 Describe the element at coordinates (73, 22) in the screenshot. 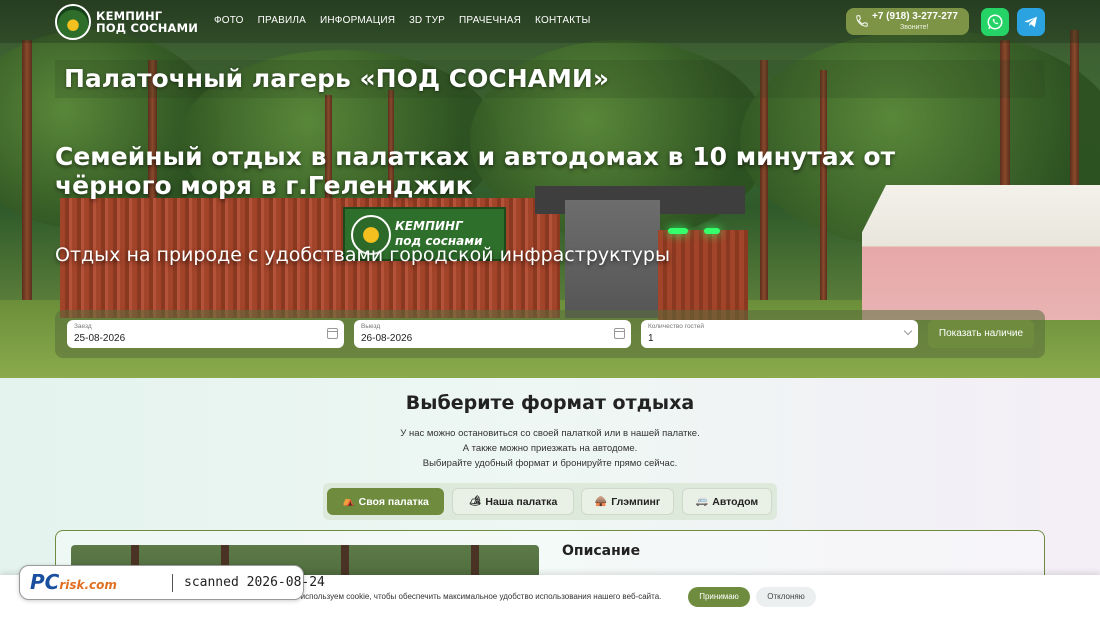

I see `logo-emblem-icon` at that location.